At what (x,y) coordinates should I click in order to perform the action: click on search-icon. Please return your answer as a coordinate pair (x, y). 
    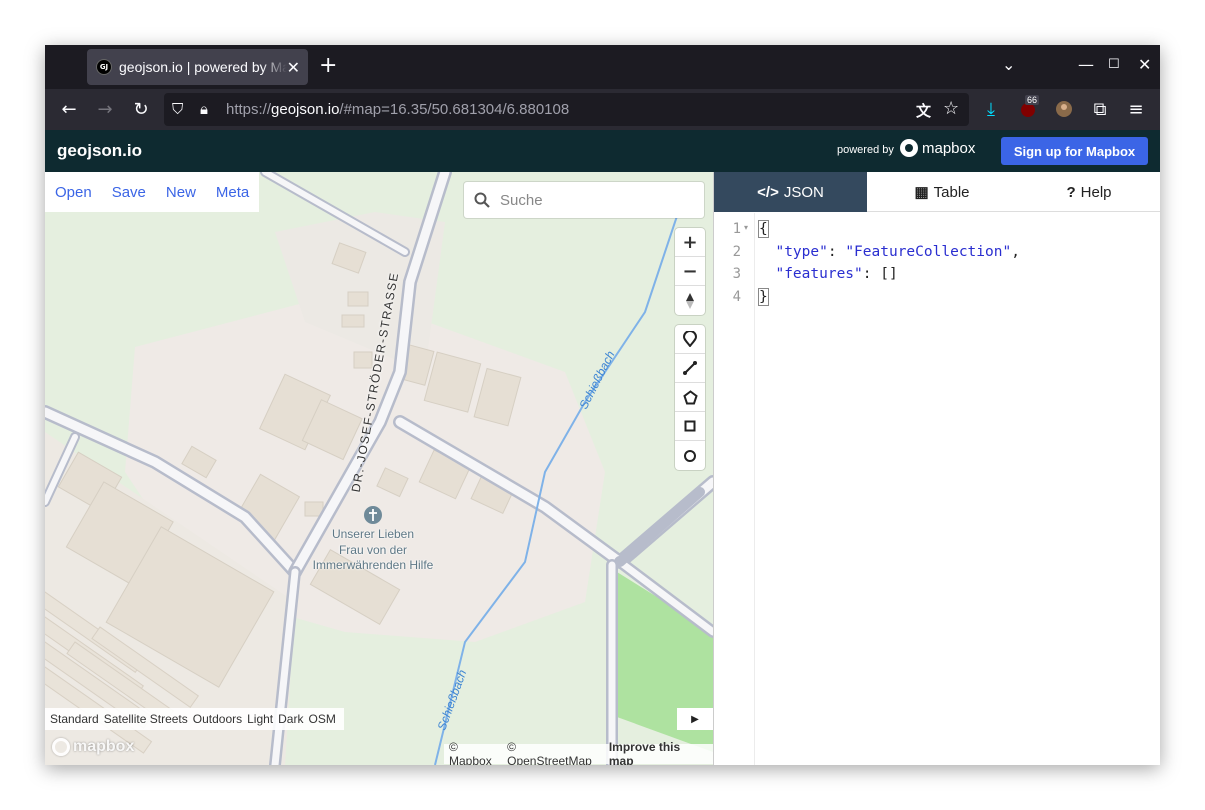
    Looking at the image, I should click on (482, 200).